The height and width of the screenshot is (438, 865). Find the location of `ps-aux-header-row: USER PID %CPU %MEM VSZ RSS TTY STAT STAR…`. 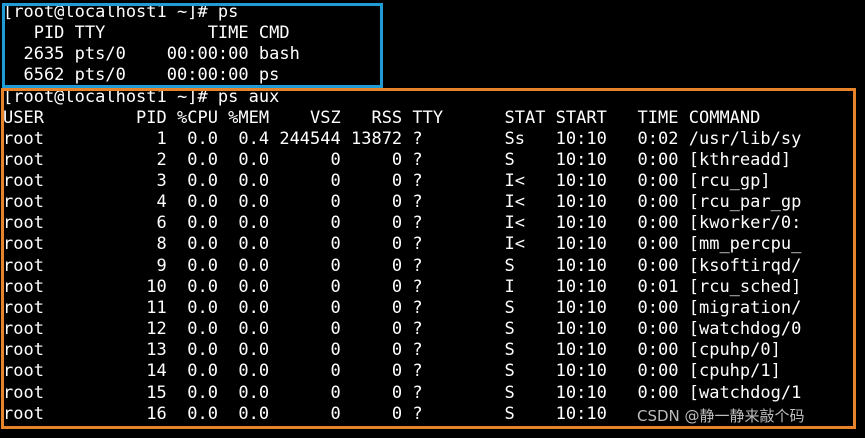

ps-aux-header-row: USER PID %CPU %MEM VSZ RSS TTY STAT STAR… is located at coordinates (382, 118).